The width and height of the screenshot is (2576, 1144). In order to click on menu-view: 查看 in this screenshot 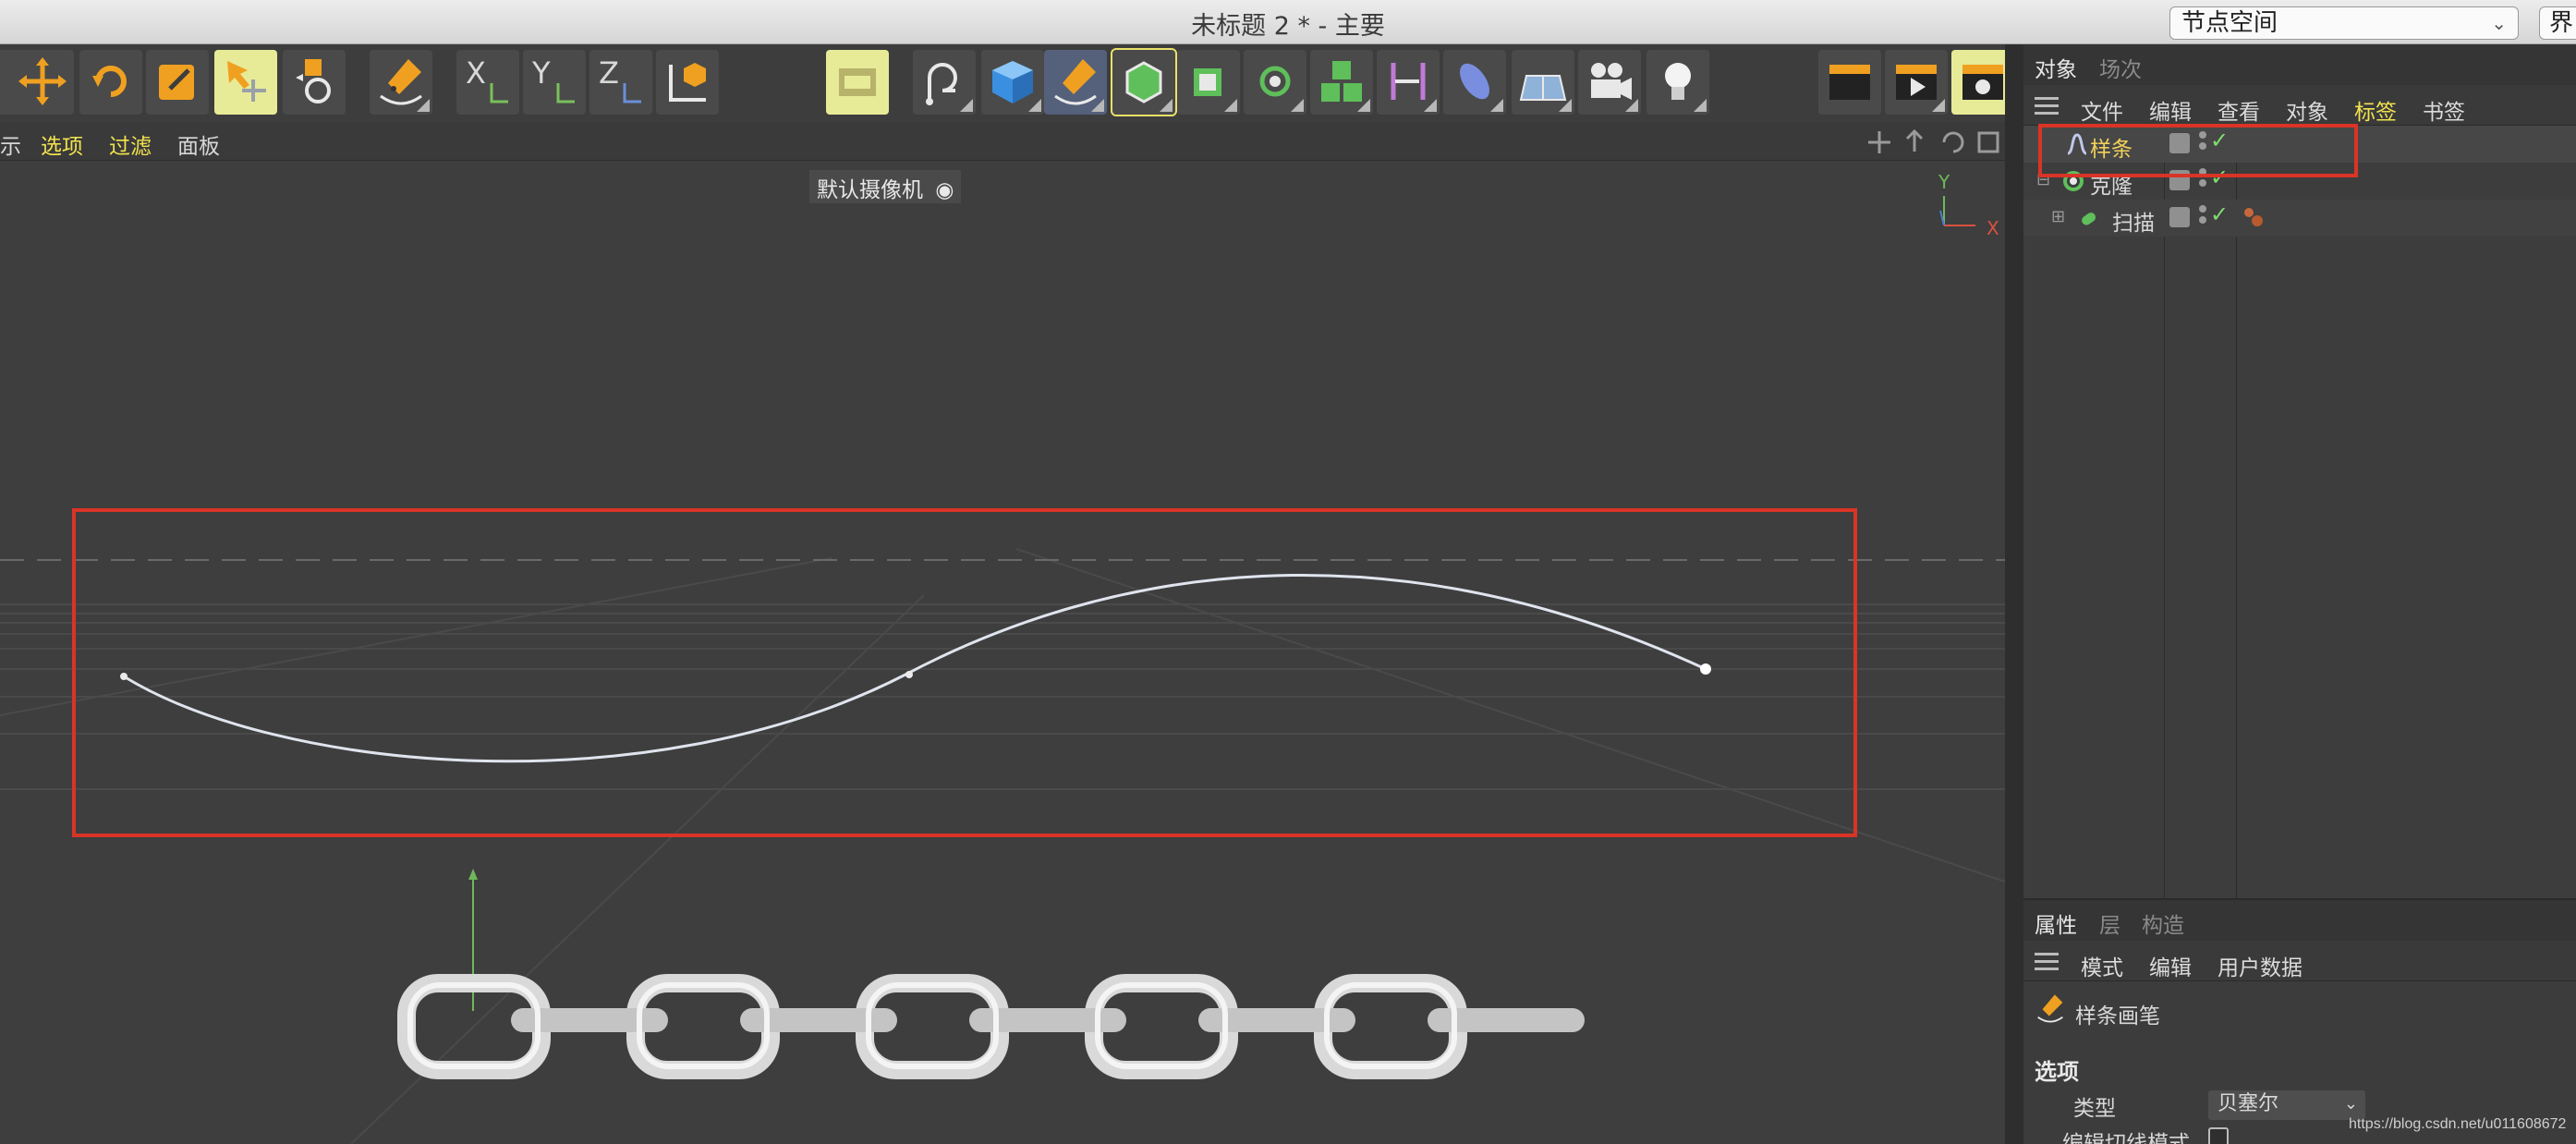, I will do `click(2239, 110)`.